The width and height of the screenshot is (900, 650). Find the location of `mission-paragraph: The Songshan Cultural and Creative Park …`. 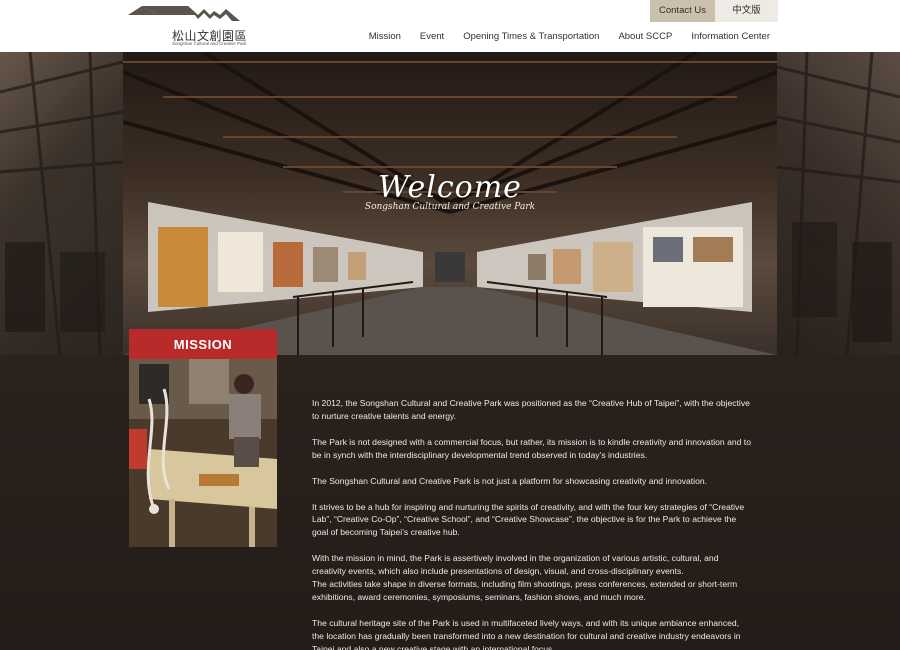

mission-paragraph: The Songshan Cultural and Creative Park … is located at coordinates (510, 480).